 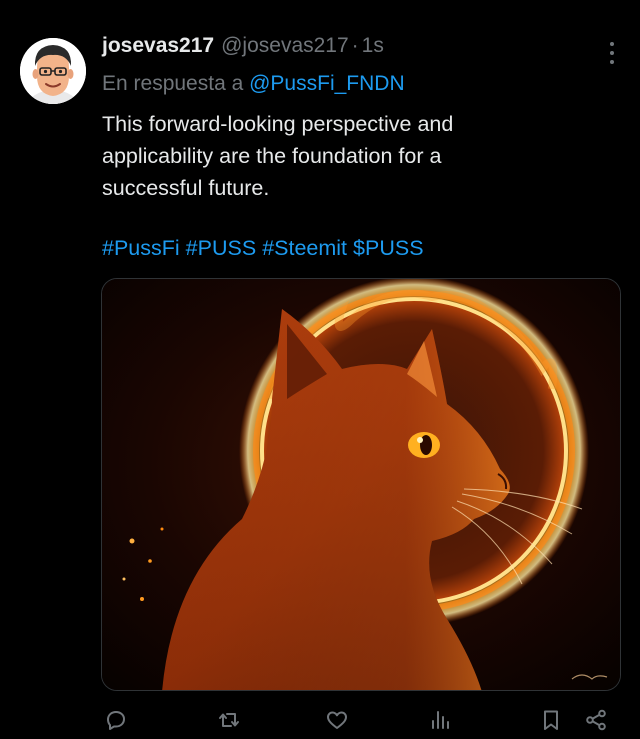 I want to click on more-options-icon, so click(x=612, y=54).